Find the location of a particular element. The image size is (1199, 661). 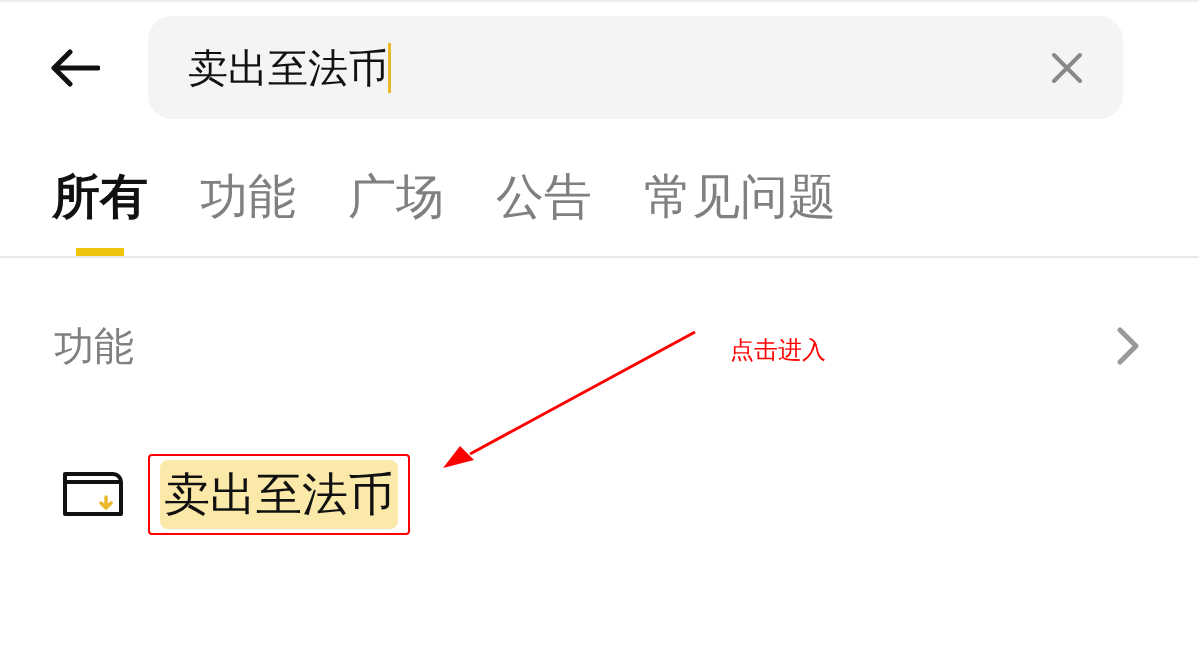

tab: 所有 is located at coordinates (100, 212).